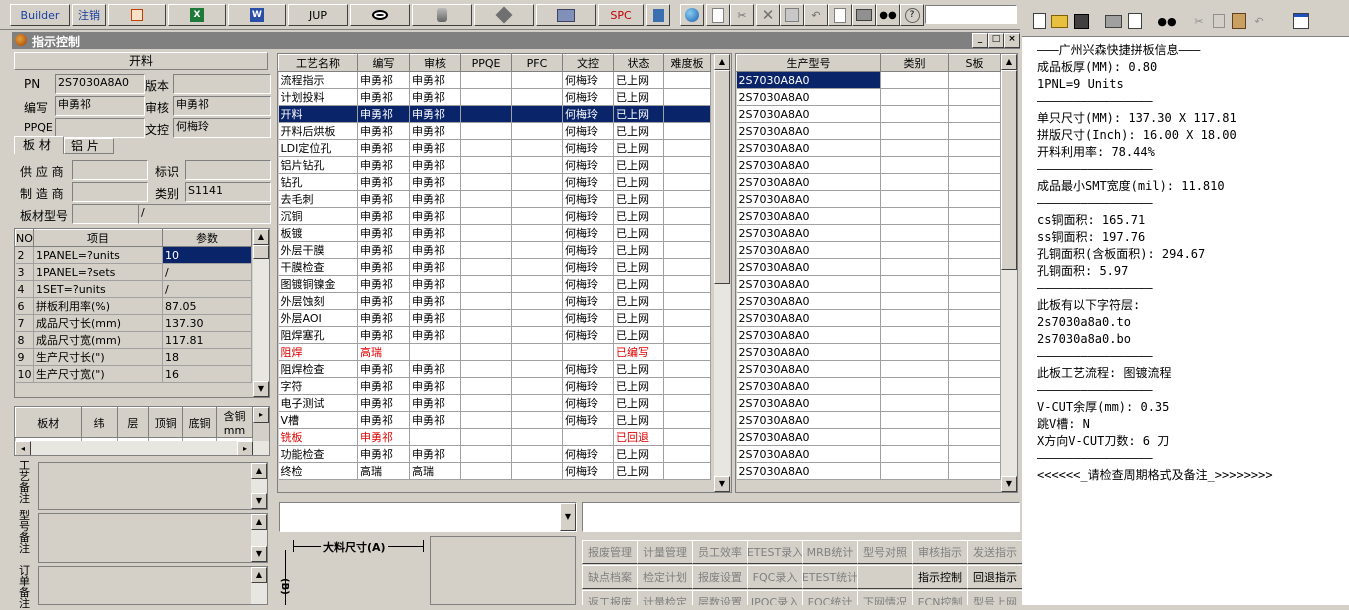  What do you see at coordinates (318, 284) in the screenshot?
I see `process-name: 图镀铜镍金` at bounding box center [318, 284].